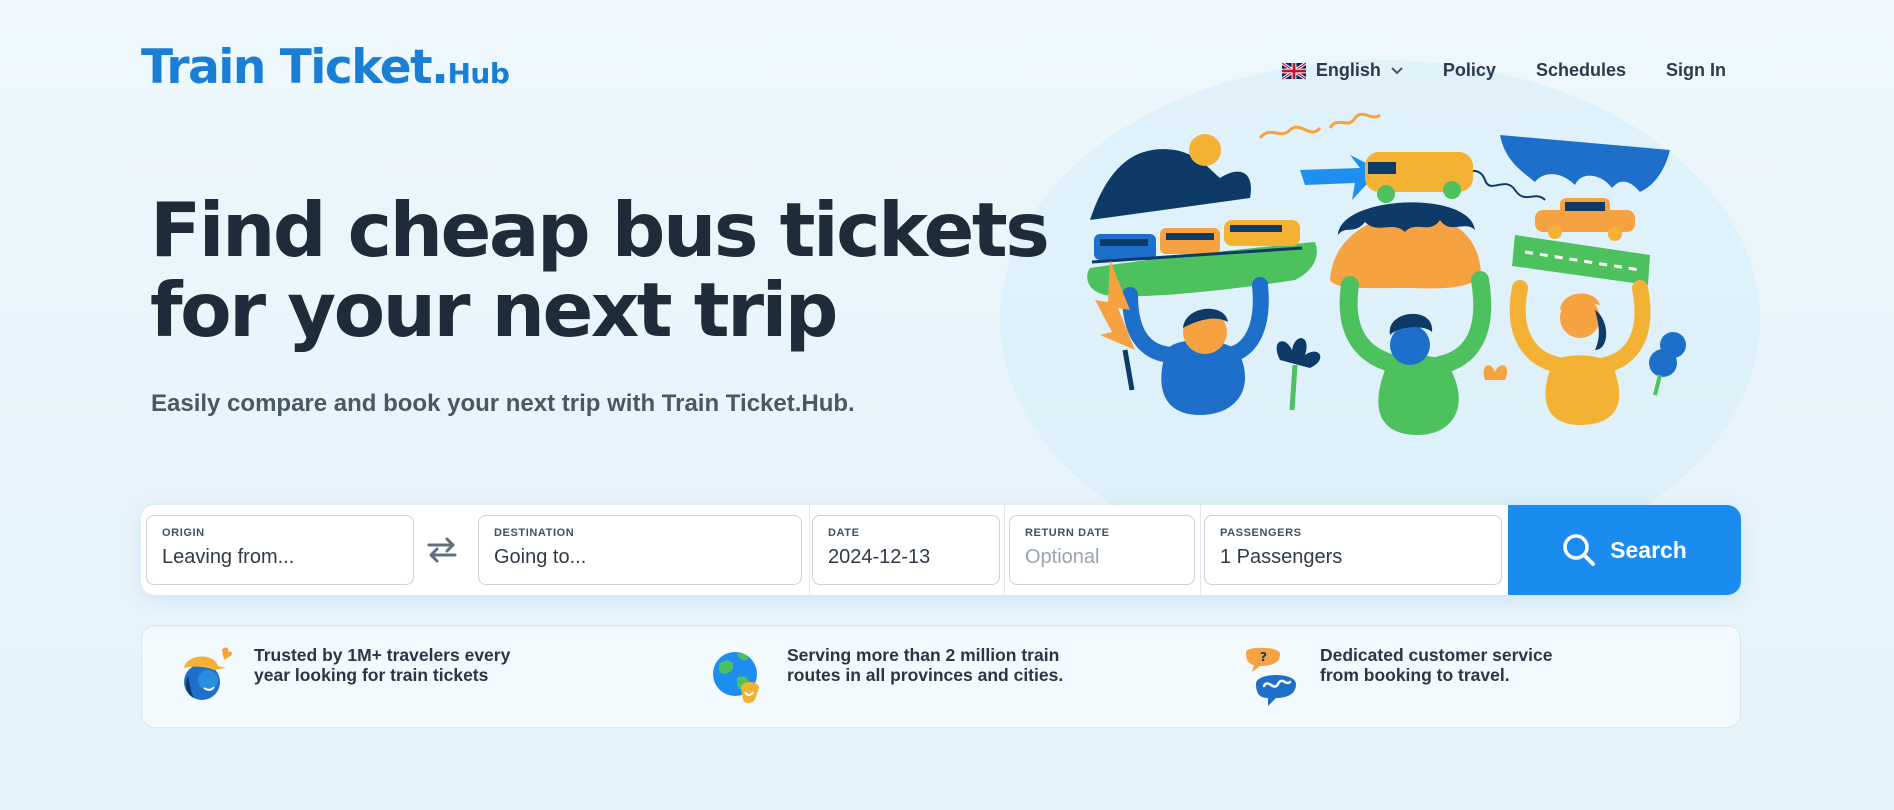 The image size is (1894, 810). I want to click on destination-field: DESTINATION, so click(640, 550).